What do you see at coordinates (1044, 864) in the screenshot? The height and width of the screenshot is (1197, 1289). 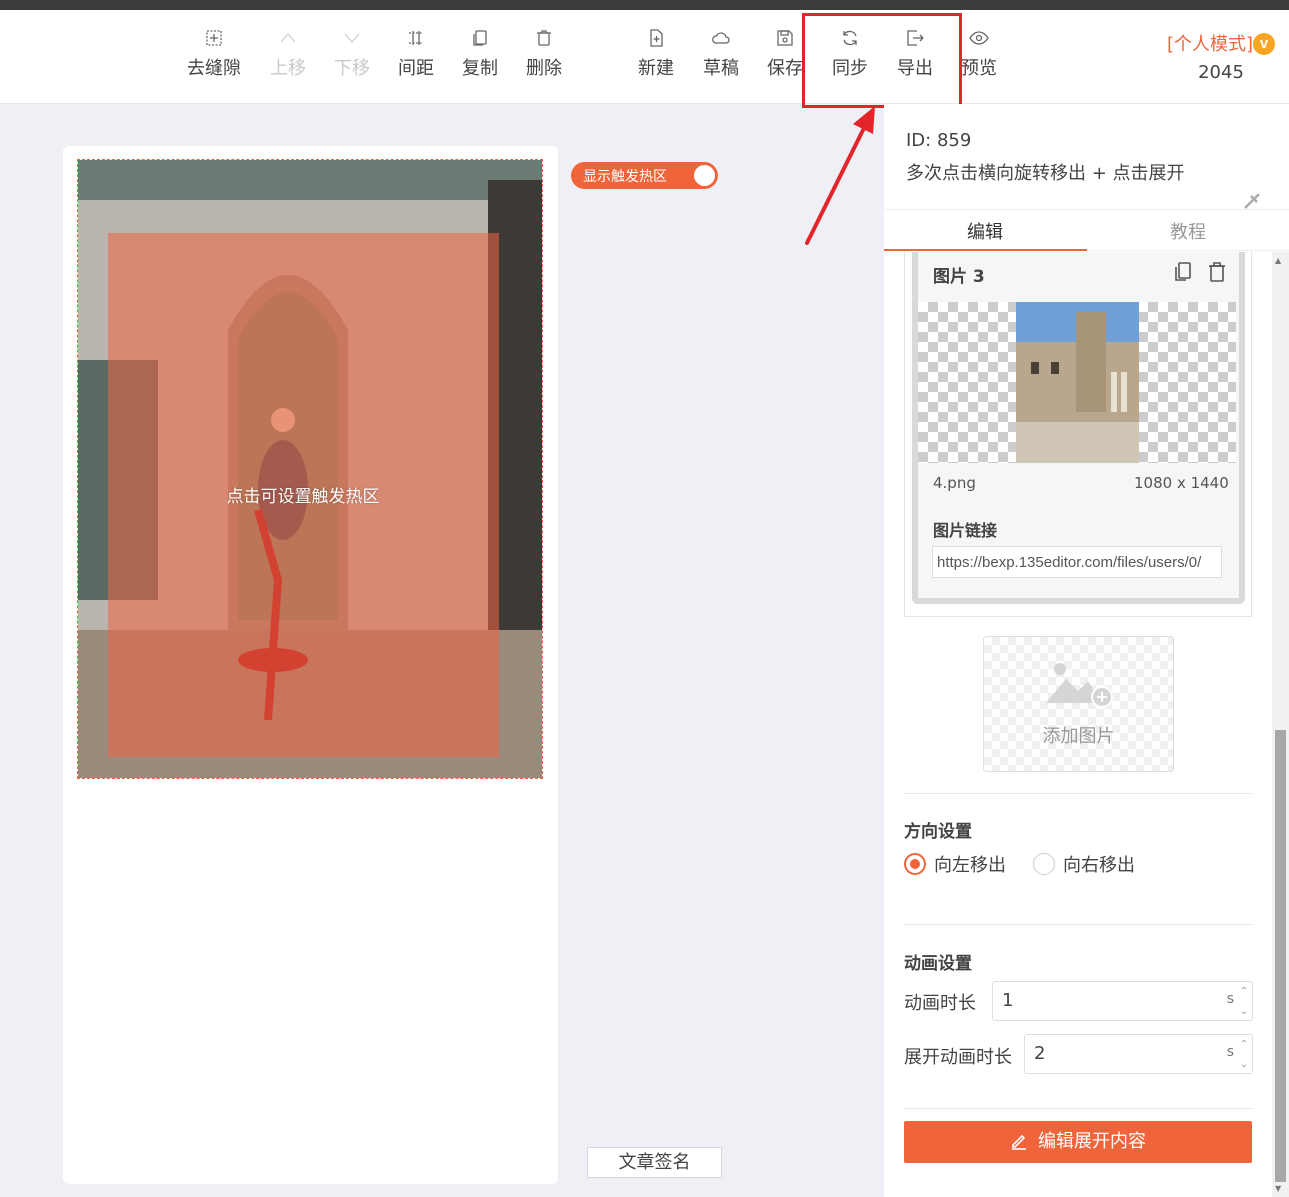 I see `radio-unselected-icon` at bounding box center [1044, 864].